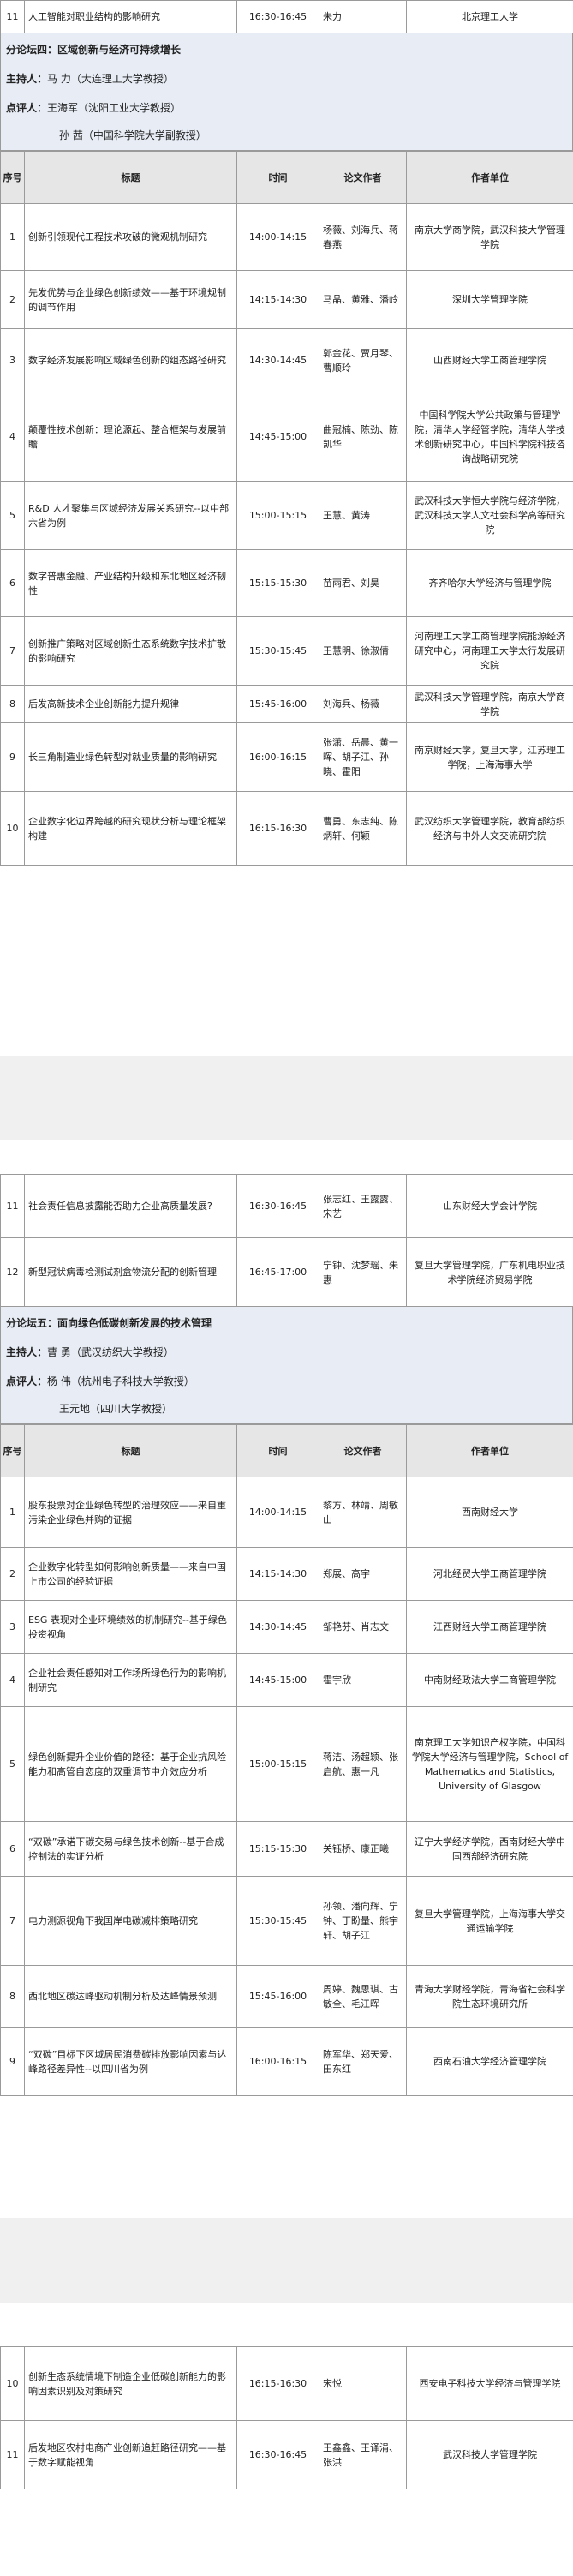  Describe the element at coordinates (130, 1272) in the screenshot. I see `paper-title: 新型冠状病毒检测试剂盒物流分配的创新管理` at that location.